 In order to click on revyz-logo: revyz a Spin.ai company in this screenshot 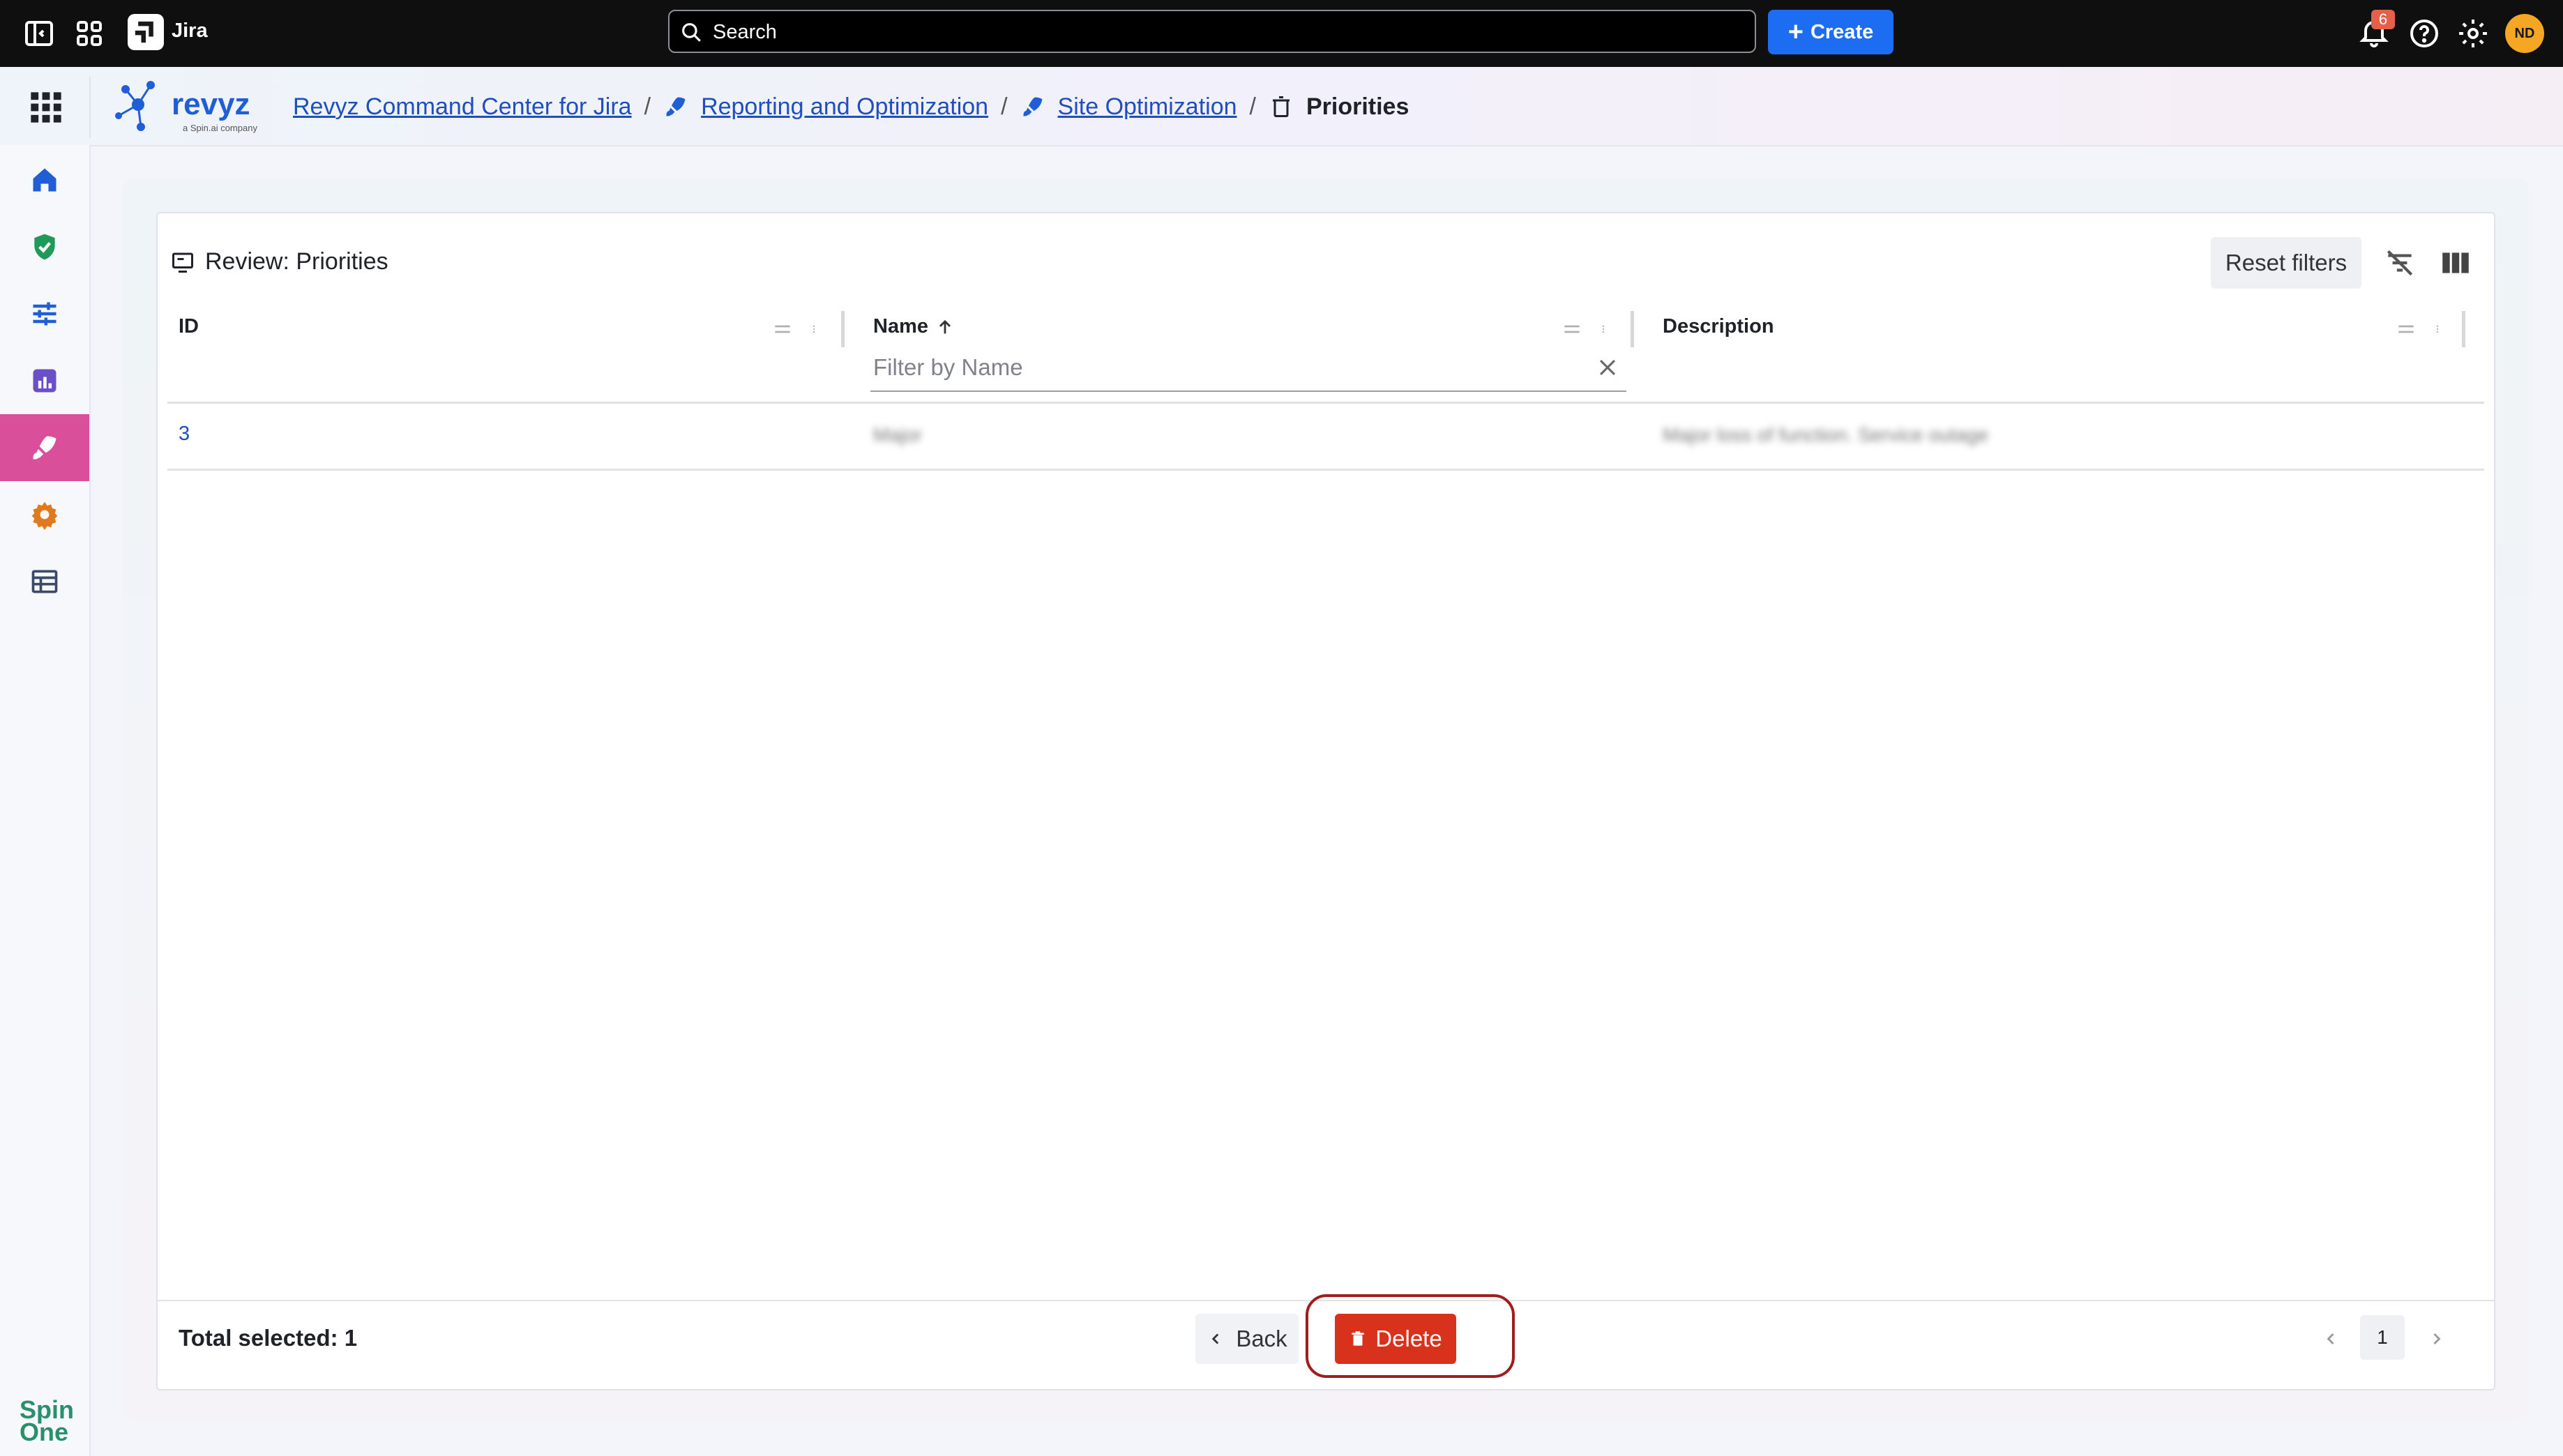, I will do `click(187, 106)`.